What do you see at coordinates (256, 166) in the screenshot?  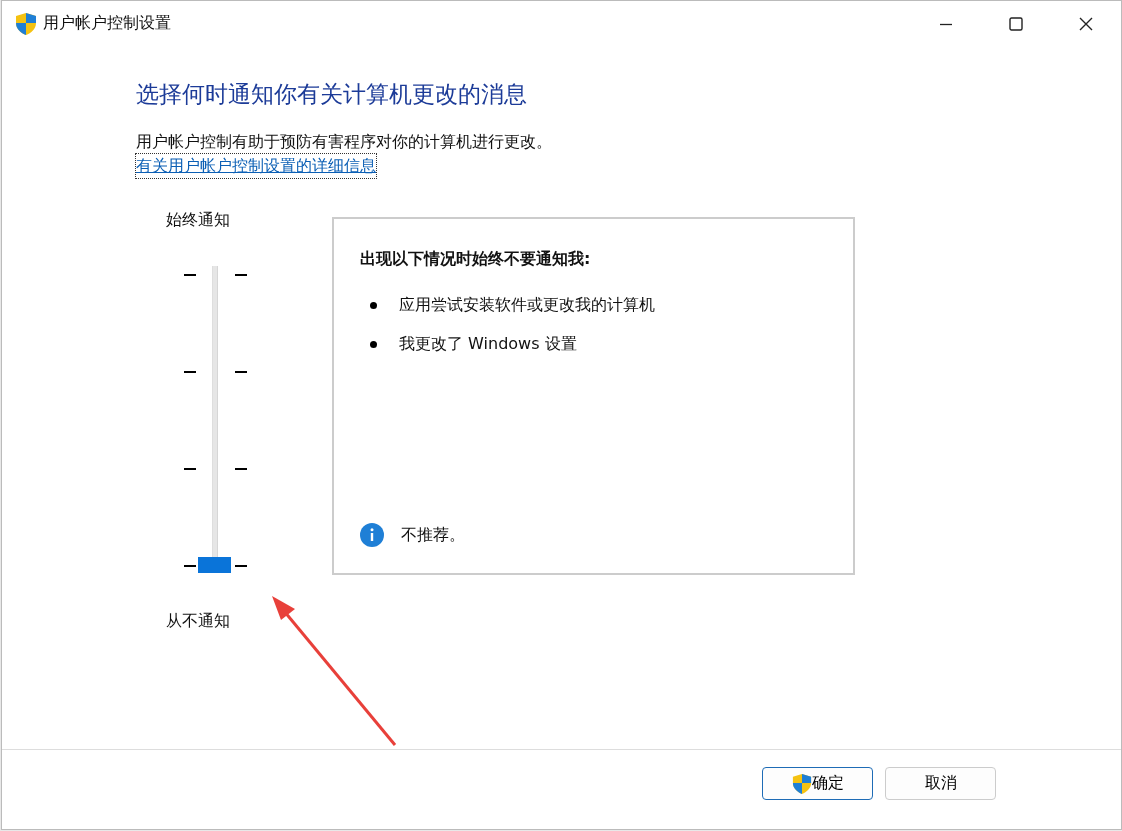 I see `details-link: 有关用户帐户控制设置的详细信息` at bounding box center [256, 166].